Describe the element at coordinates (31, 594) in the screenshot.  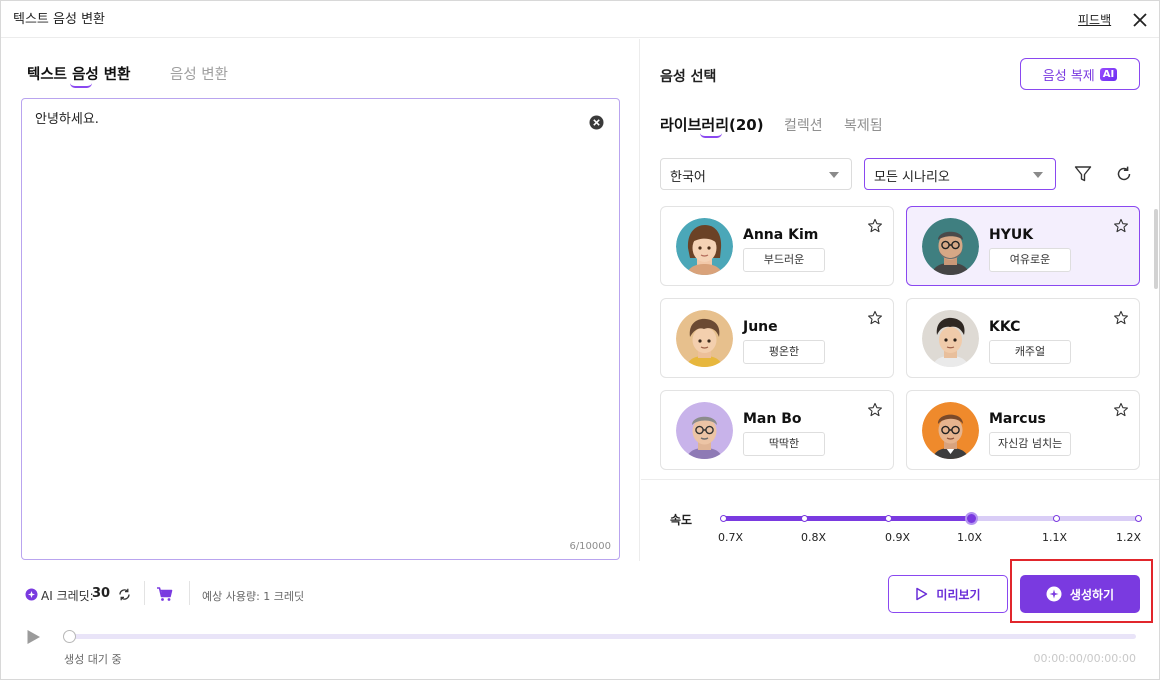
I see `ai-credit-icon` at that location.